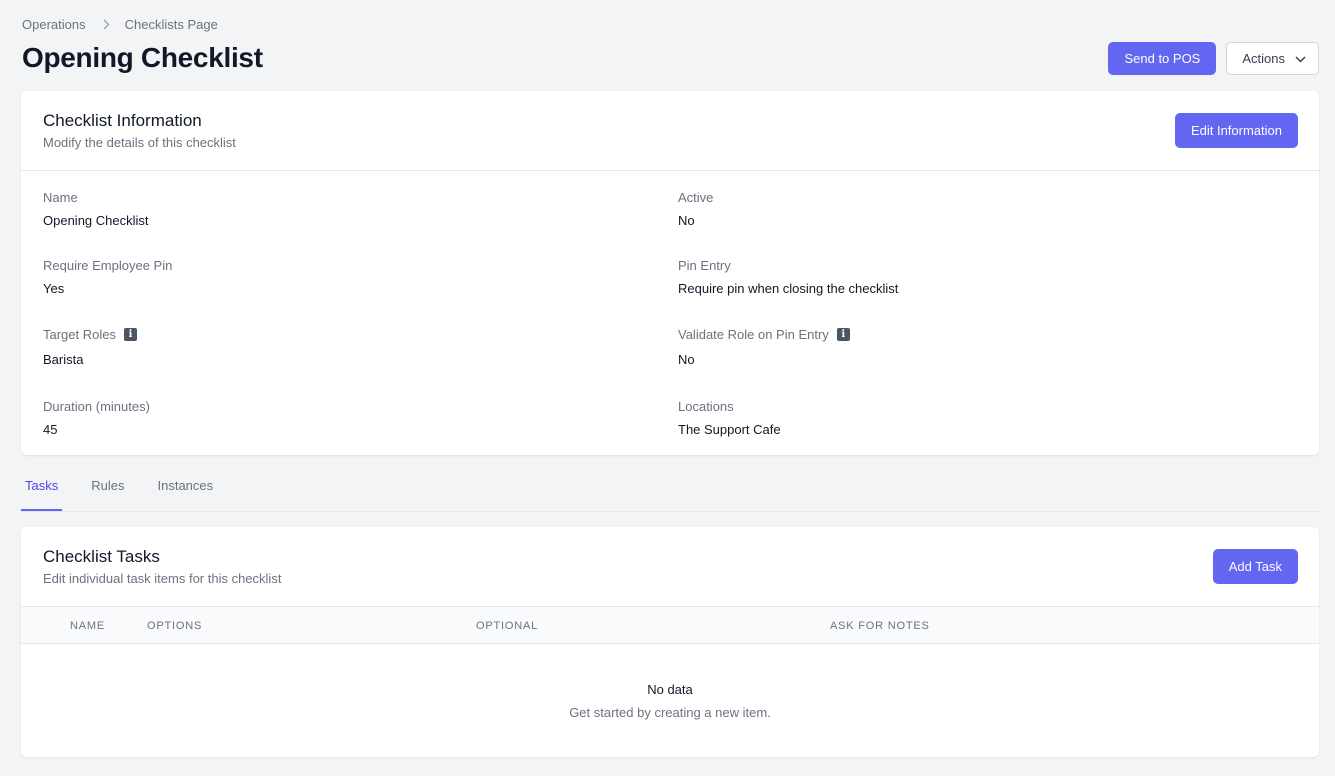 This screenshot has height=776, width=1335. I want to click on page-title: Opening Checklist, so click(142, 57).